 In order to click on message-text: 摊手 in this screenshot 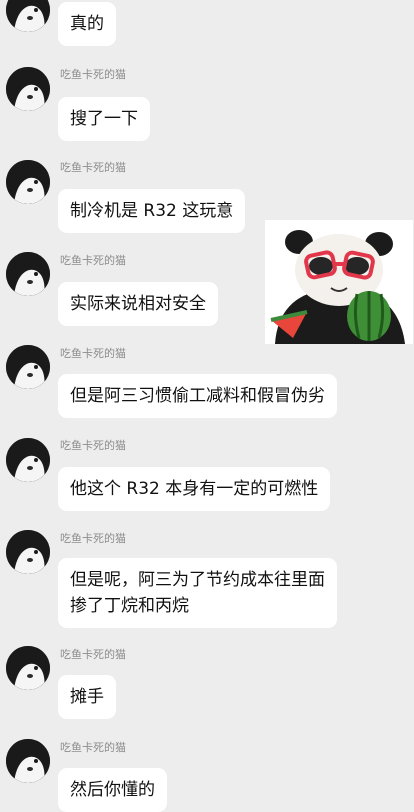, I will do `click(87, 697)`.